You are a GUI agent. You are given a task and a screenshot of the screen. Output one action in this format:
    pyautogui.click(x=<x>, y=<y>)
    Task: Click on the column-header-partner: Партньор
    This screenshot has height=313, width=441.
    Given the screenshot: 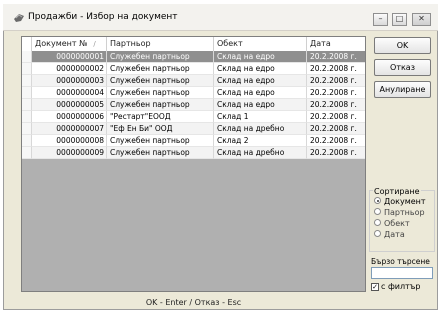 What is the action you would take?
    pyautogui.click(x=160, y=44)
    